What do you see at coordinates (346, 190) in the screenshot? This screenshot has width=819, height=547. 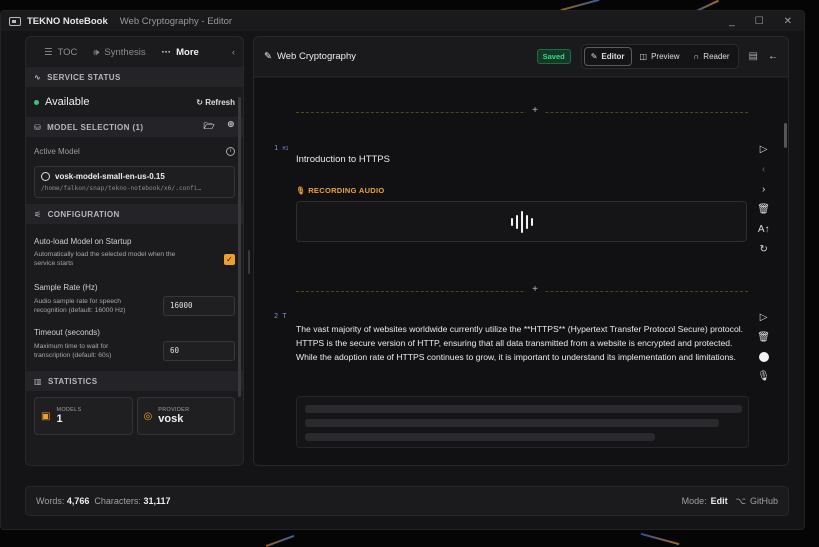 I see `recording-label: RECORDING AUDIO` at bounding box center [346, 190].